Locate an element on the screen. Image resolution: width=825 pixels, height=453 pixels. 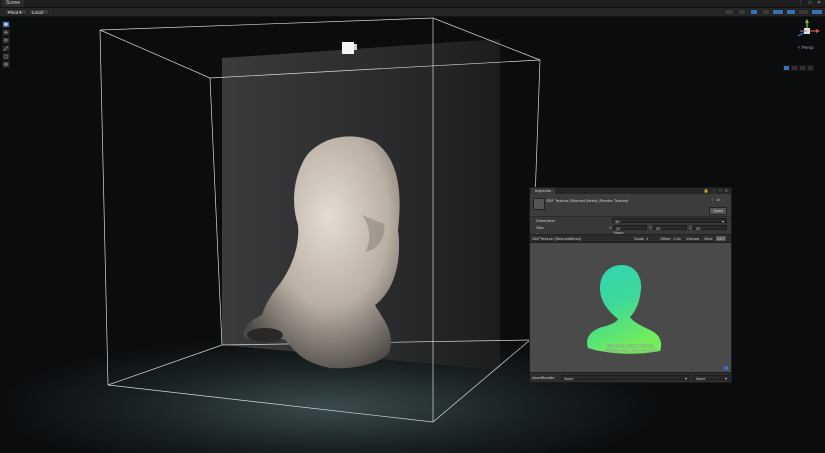
scene-toolbar: Pivot ▾ Local ▾ is located at coordinates (412, 14).